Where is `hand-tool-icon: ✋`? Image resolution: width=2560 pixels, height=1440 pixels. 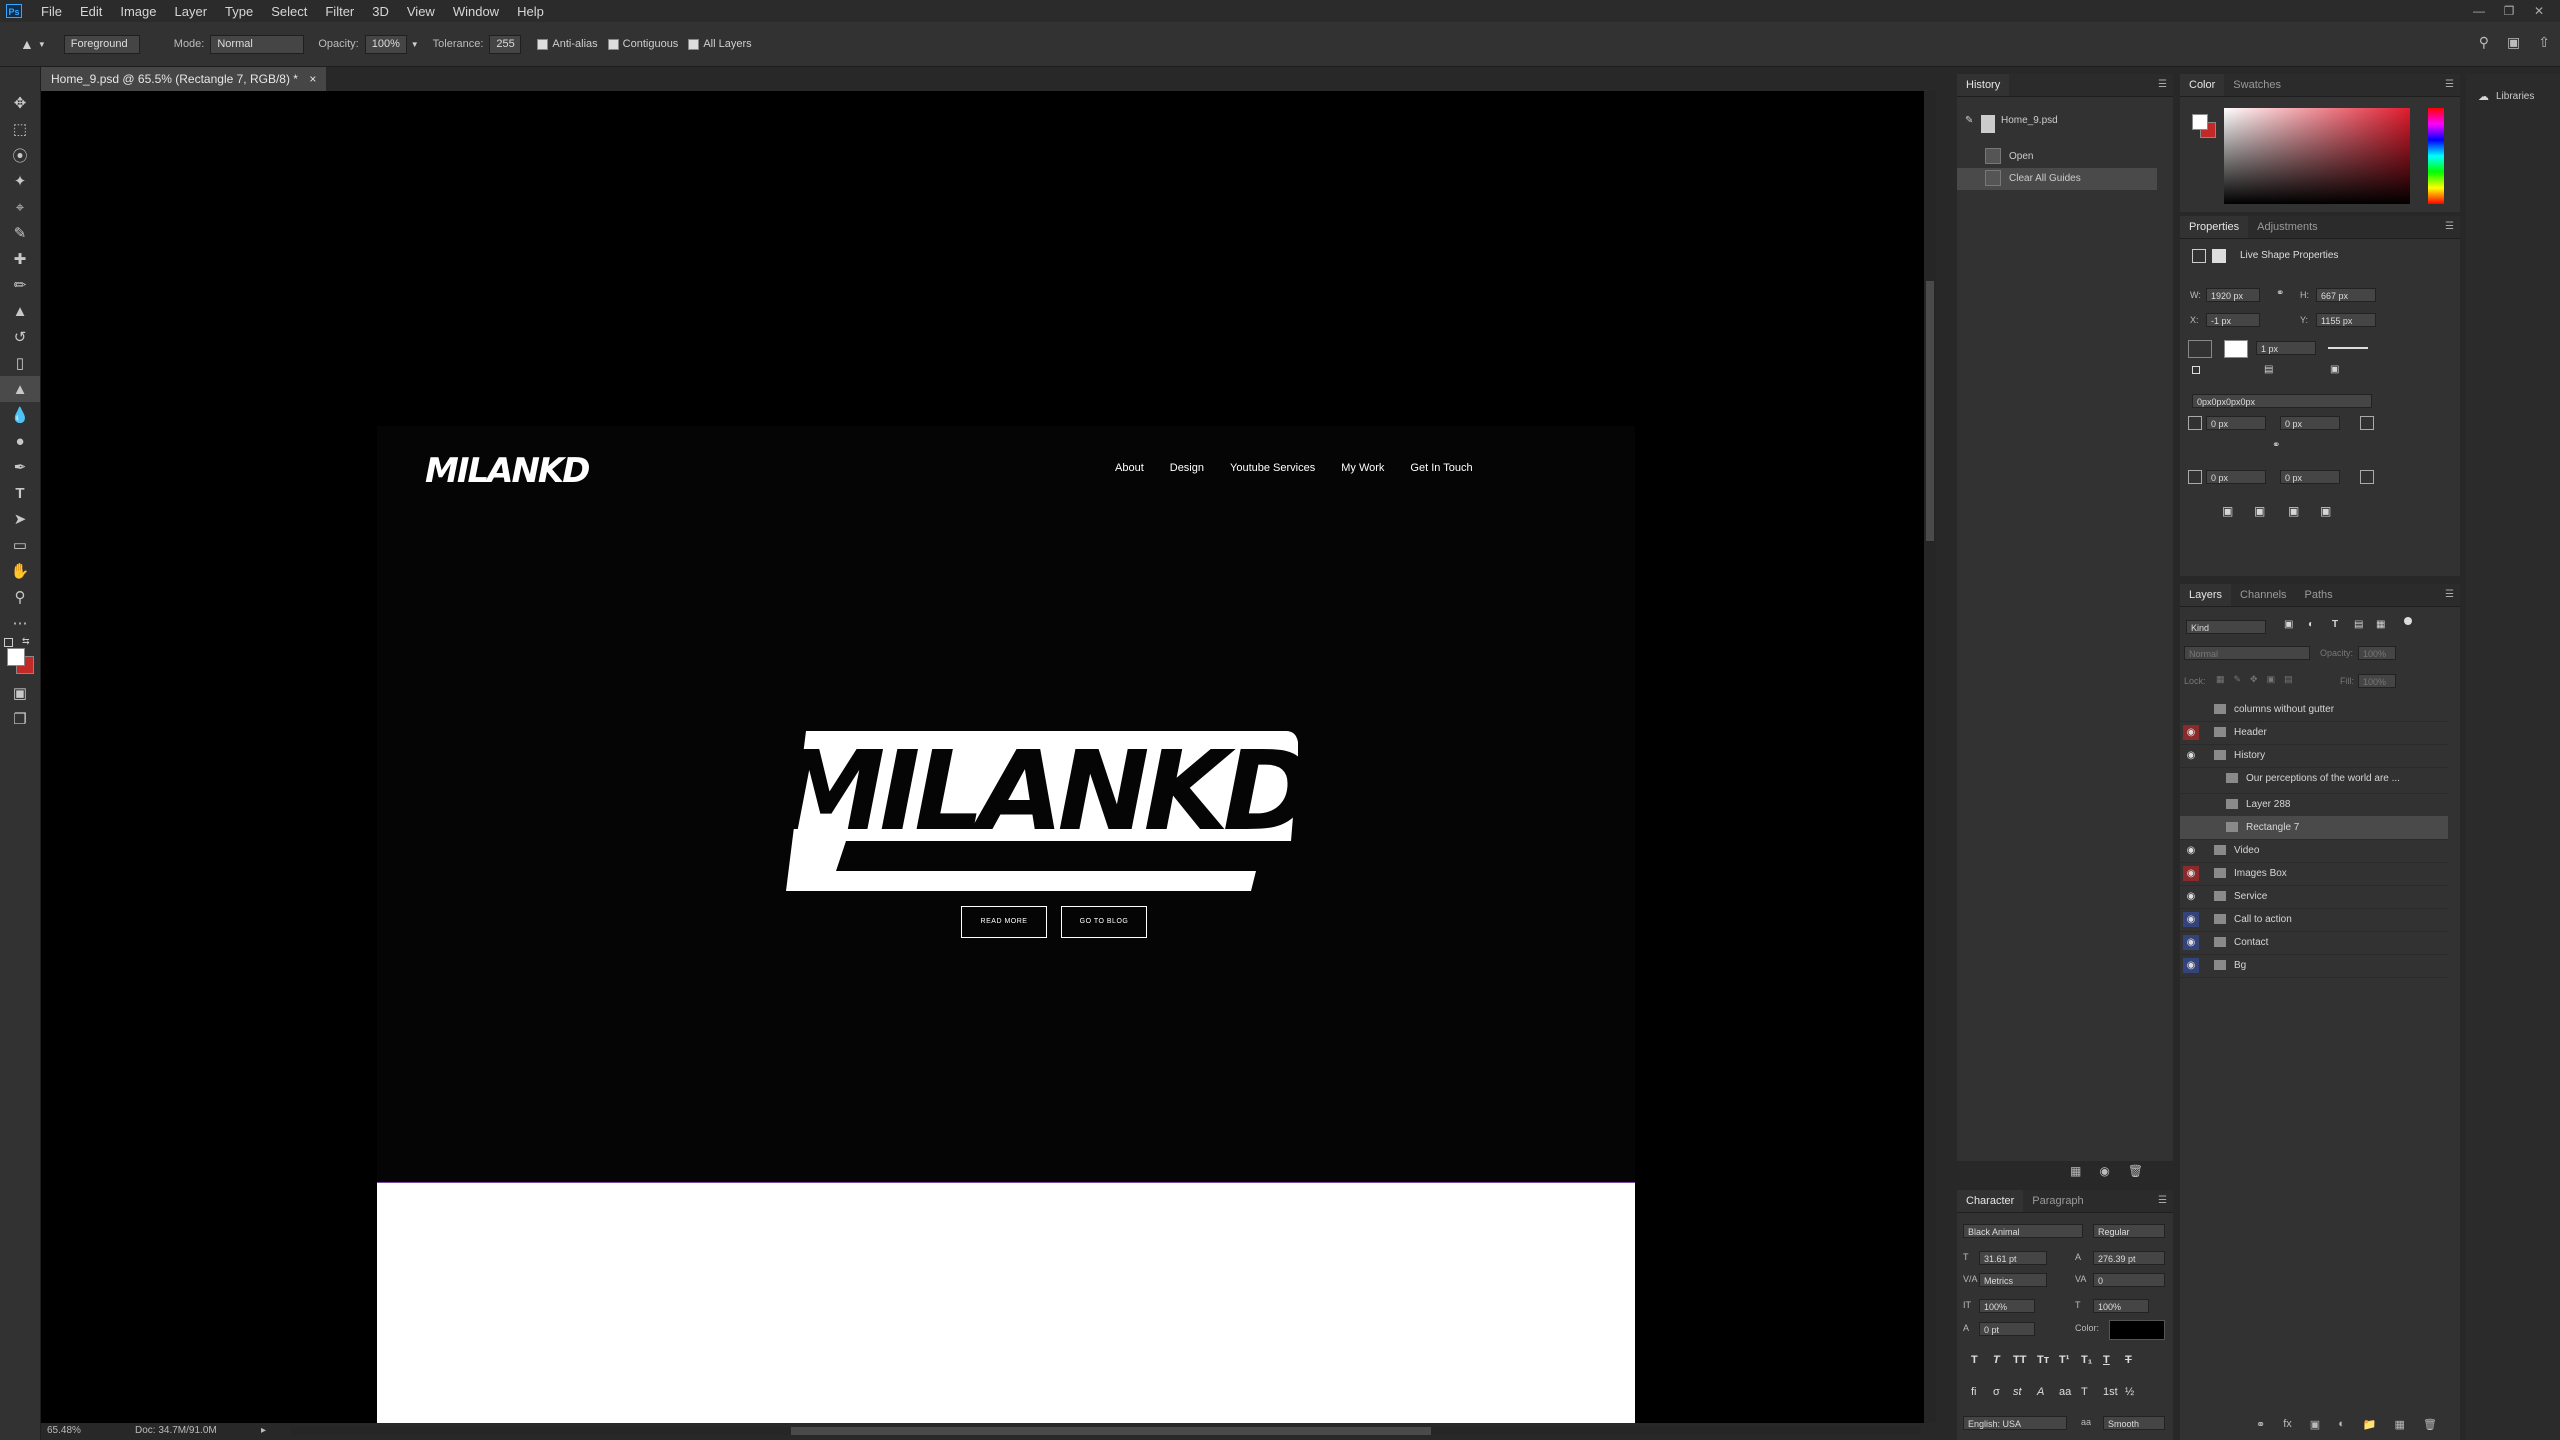
hand-tool-icon: ✋ is located at coordinates (20, 571).